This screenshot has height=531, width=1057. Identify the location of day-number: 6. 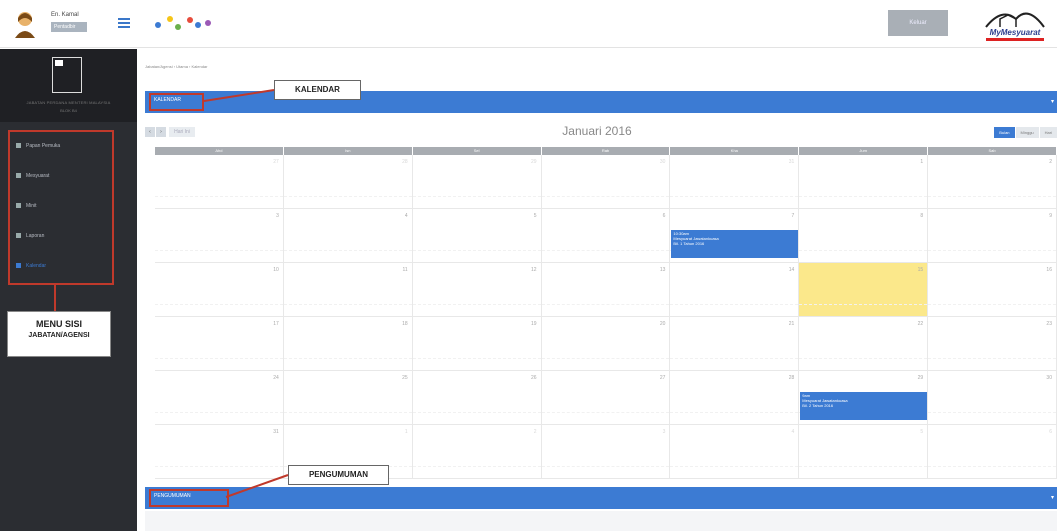
(1050, 432).